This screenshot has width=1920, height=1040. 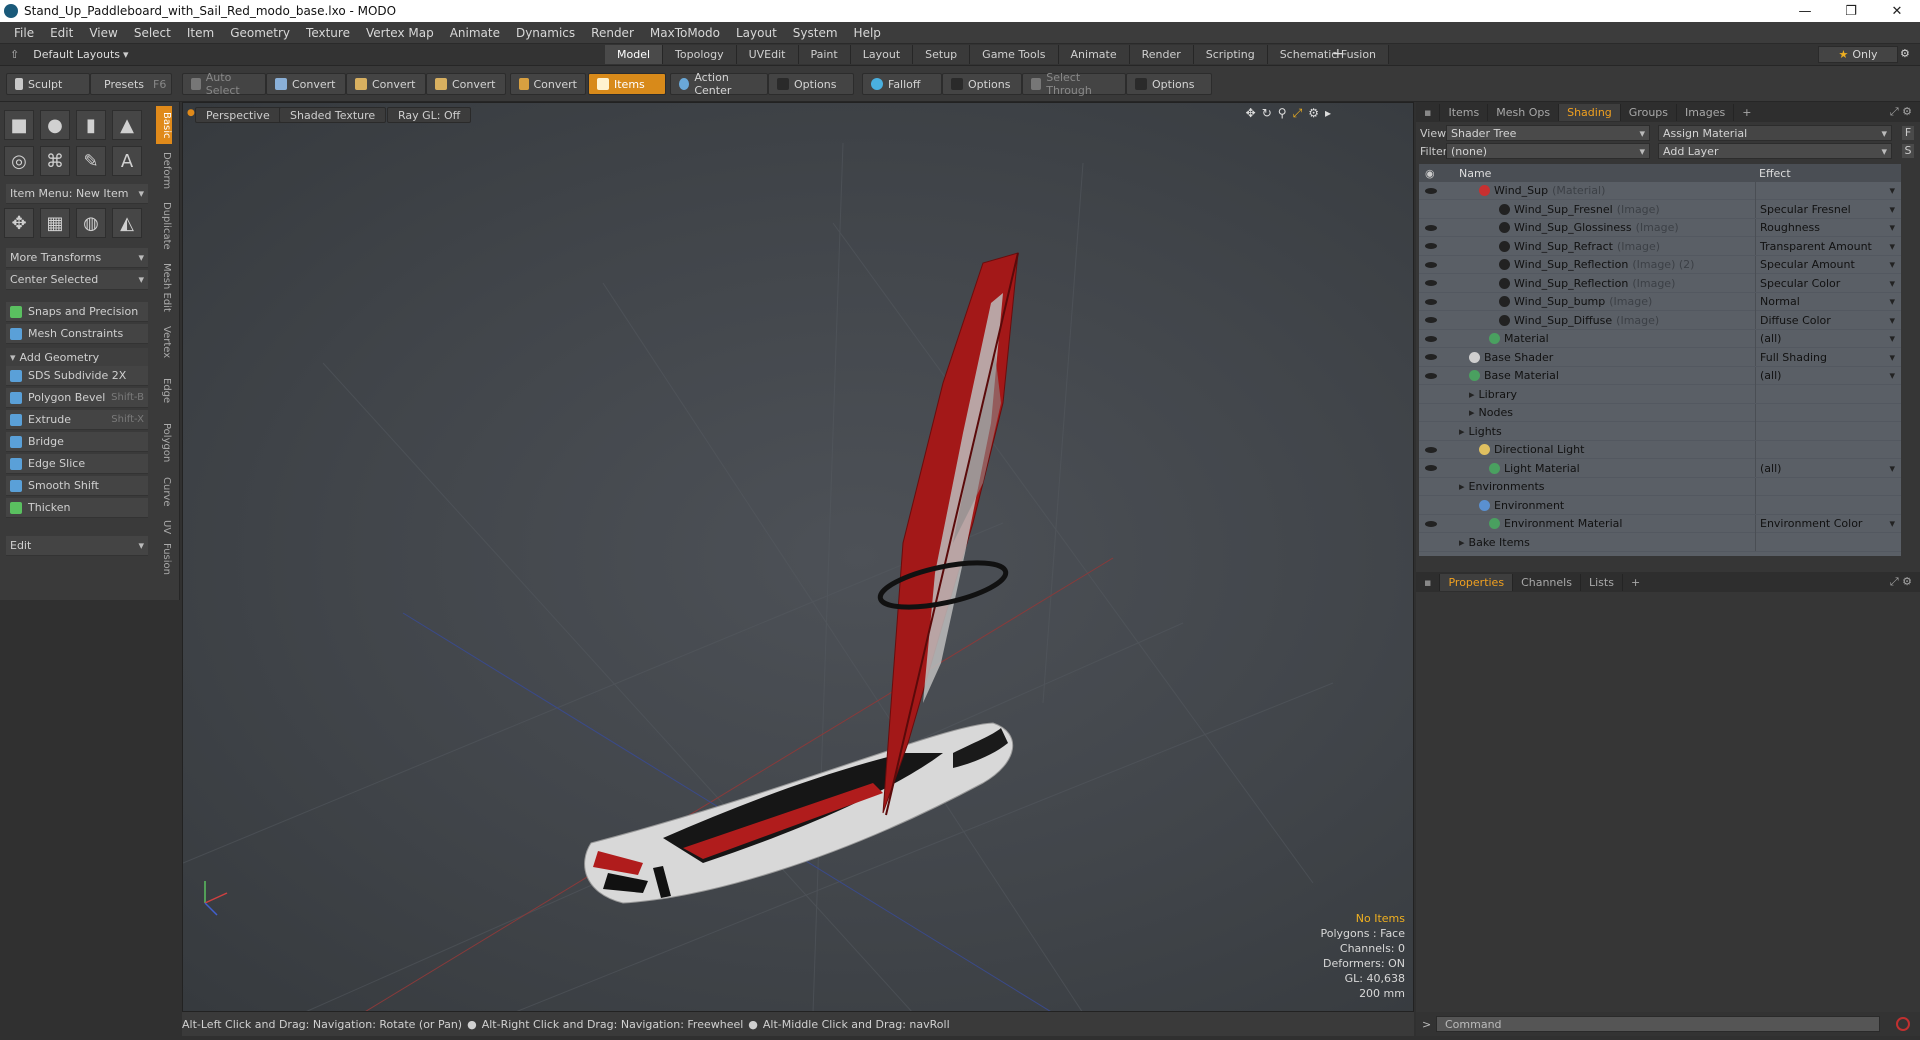 What do you see at coordinates (386, 84) in the screenshot?
I see `convert-edge-button: Convert` at bounding box center [386, 84].